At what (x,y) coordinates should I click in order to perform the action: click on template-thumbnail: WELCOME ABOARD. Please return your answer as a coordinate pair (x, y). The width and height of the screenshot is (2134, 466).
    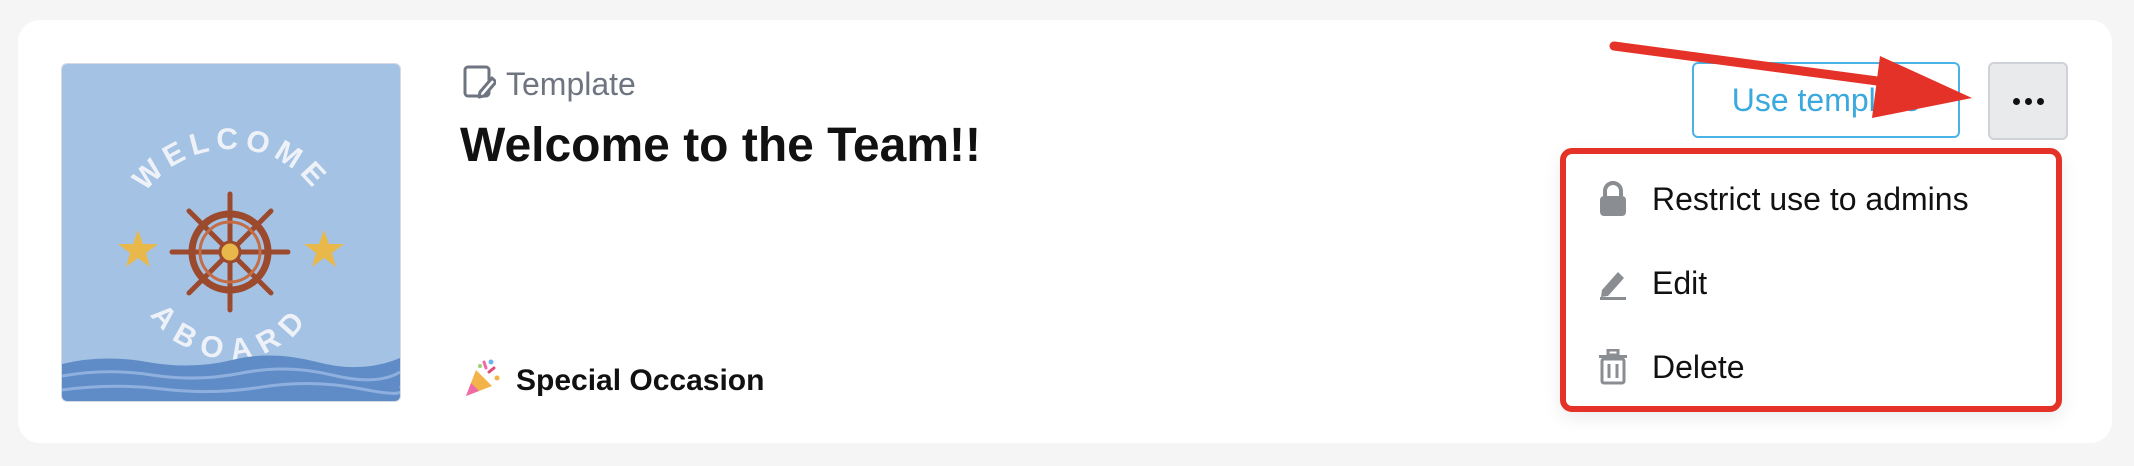
    Looking at the image, I should click on (231, 232).